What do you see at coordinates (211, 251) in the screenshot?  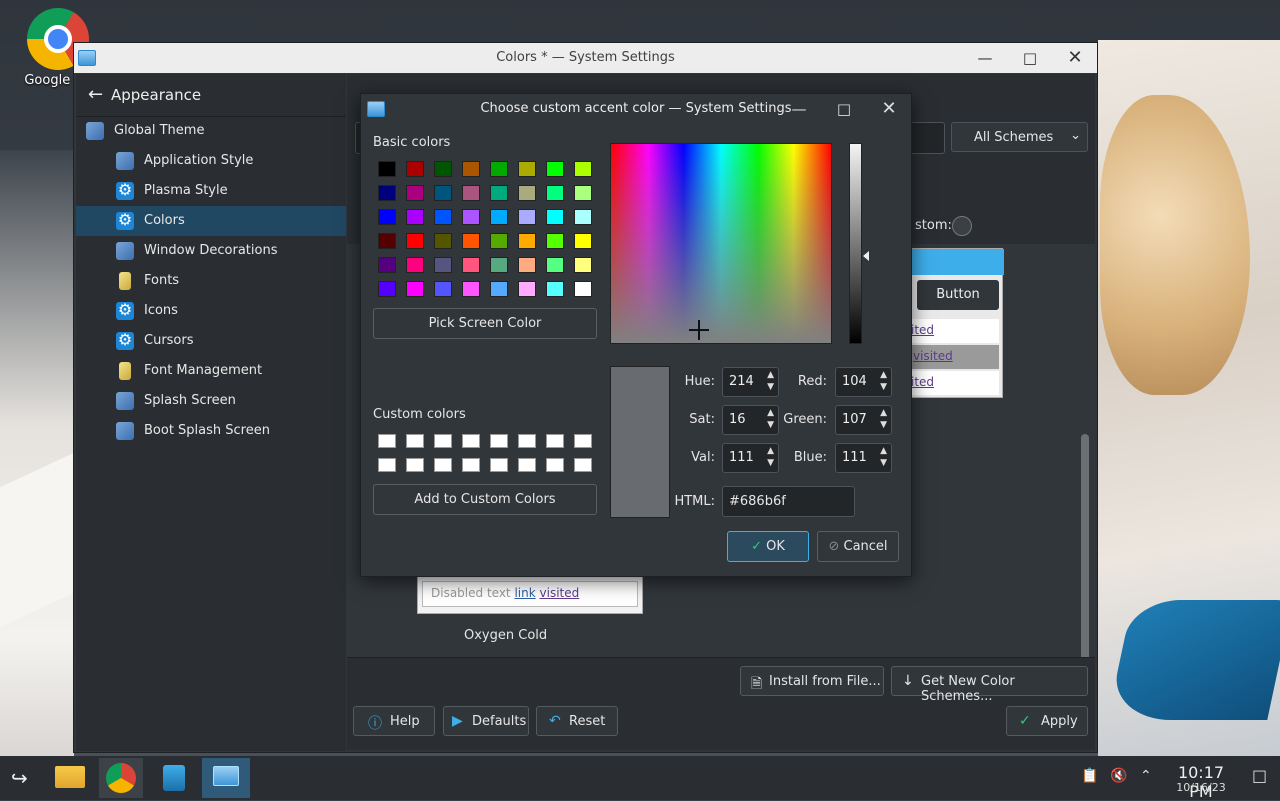 I see `sidebar-item-window-decorations: Window Decorations` at bounding box center [211, 251].